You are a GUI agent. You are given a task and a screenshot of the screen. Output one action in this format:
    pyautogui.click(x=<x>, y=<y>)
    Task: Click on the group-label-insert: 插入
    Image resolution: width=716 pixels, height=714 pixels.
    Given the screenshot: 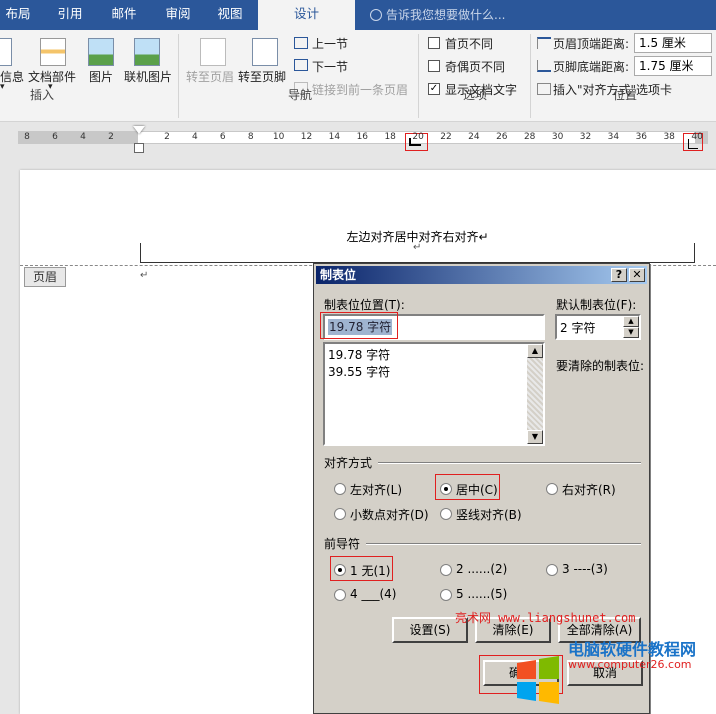 What is the action you would take?
    pyautogui.click(x=41, y=95)
    